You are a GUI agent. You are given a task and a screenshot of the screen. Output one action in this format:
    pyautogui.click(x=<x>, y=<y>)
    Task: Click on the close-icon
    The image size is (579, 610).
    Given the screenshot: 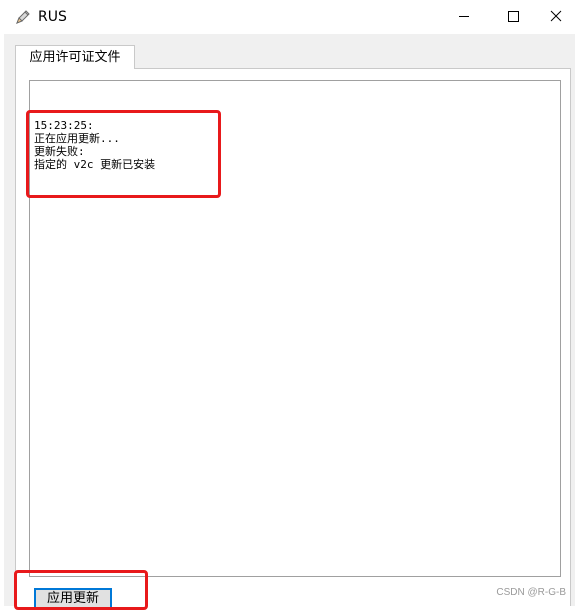 What is the action you would take?
    pyautogui.click(x=556, y=16)
    